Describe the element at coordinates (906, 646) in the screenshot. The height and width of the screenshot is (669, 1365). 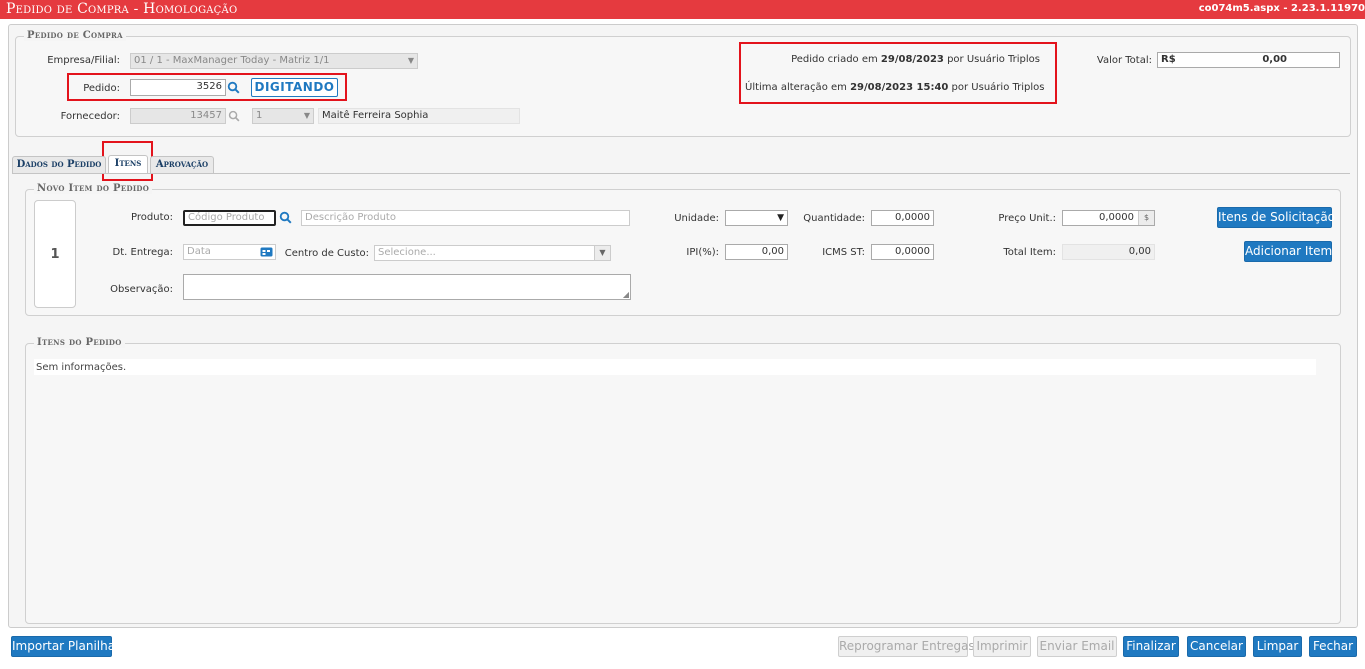
I see `reprogramar-entregas-button: Reprogramar Entregas` at that location.